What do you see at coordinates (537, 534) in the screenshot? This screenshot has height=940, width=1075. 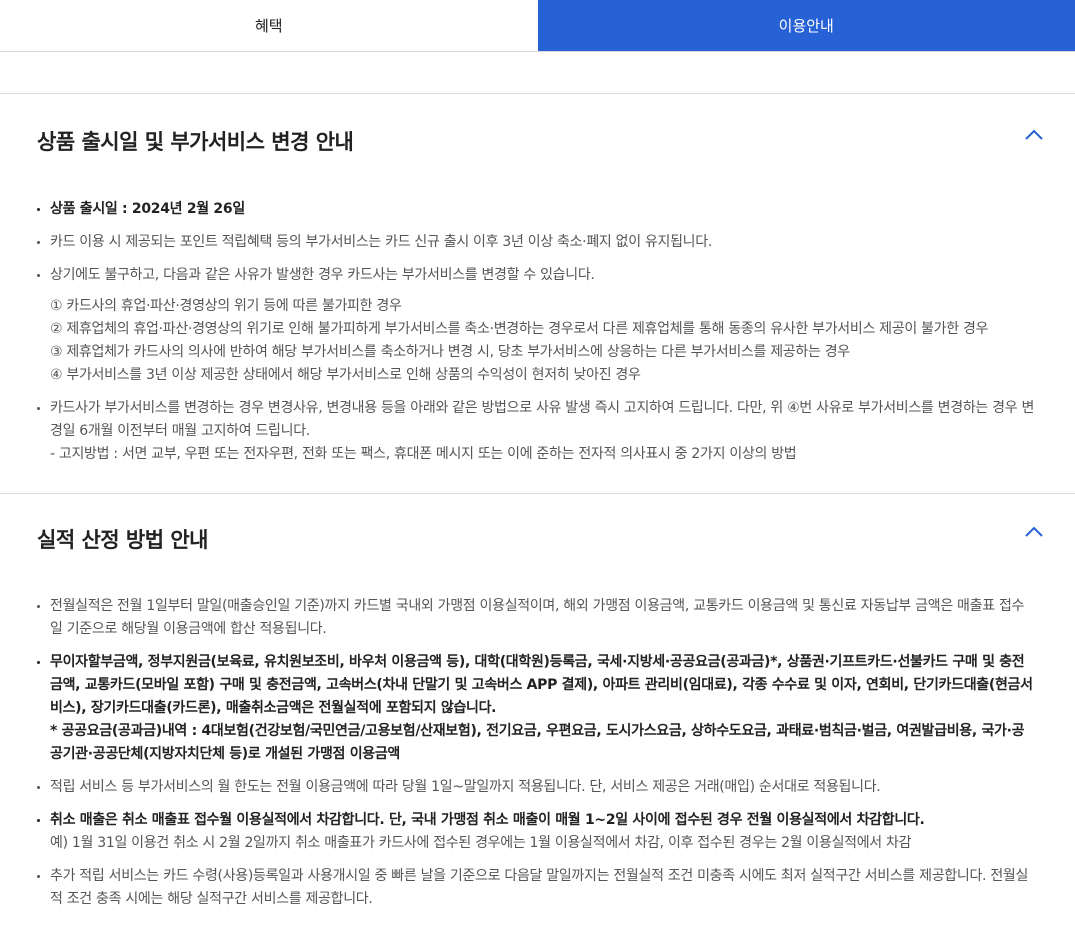 I see `section-header: 실적 산정 방법 안내` at bounding box center [537, 534].